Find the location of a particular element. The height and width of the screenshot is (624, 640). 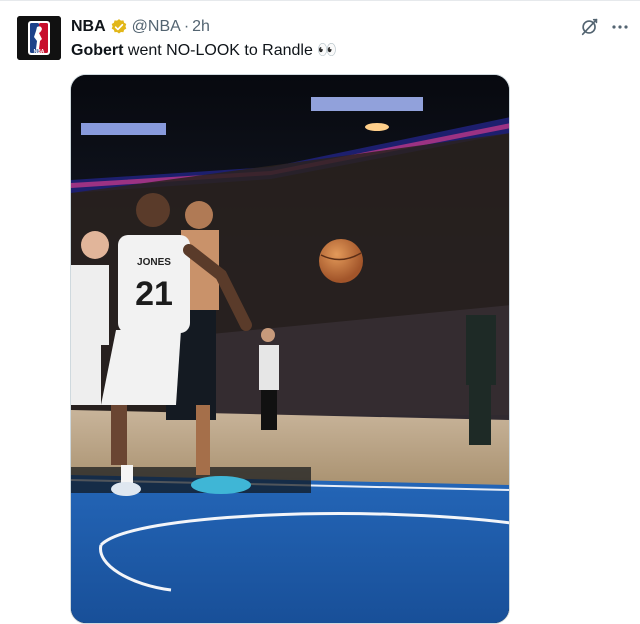

author-handle: @NBA is located at coordinates (156, 27).